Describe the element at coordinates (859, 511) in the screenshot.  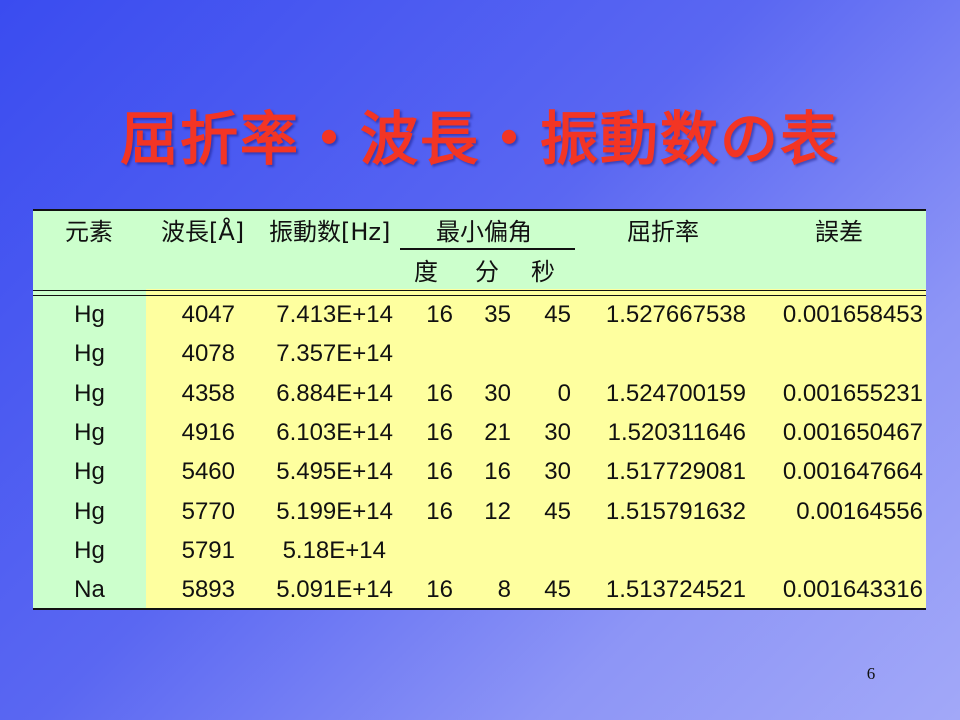
I see `cell-error: 0.00164556` at that location.